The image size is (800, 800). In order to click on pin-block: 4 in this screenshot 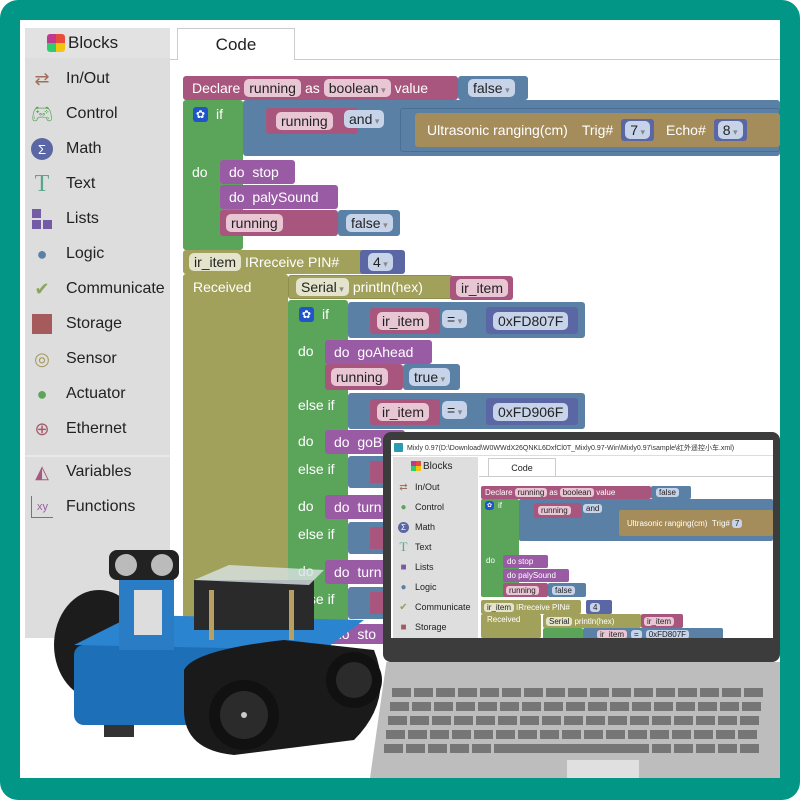, I will do `click(382, 262)`.